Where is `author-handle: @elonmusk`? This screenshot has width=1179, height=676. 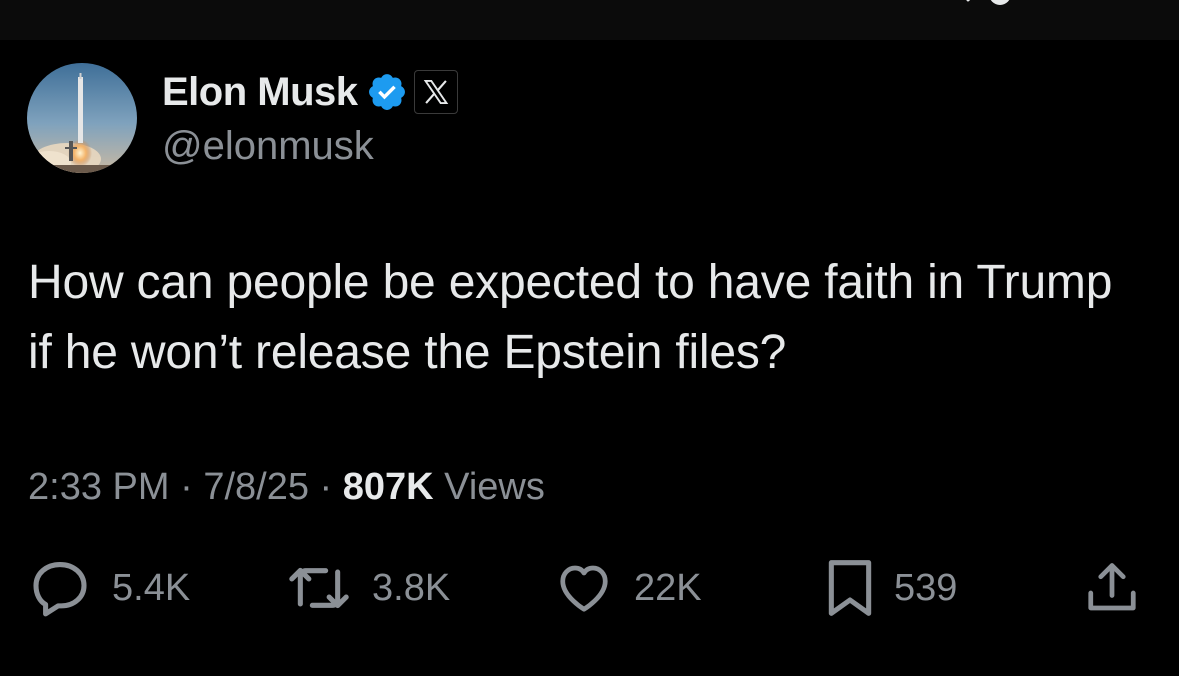
author-handle: @elonmusk is located at coordinates (268, 146).